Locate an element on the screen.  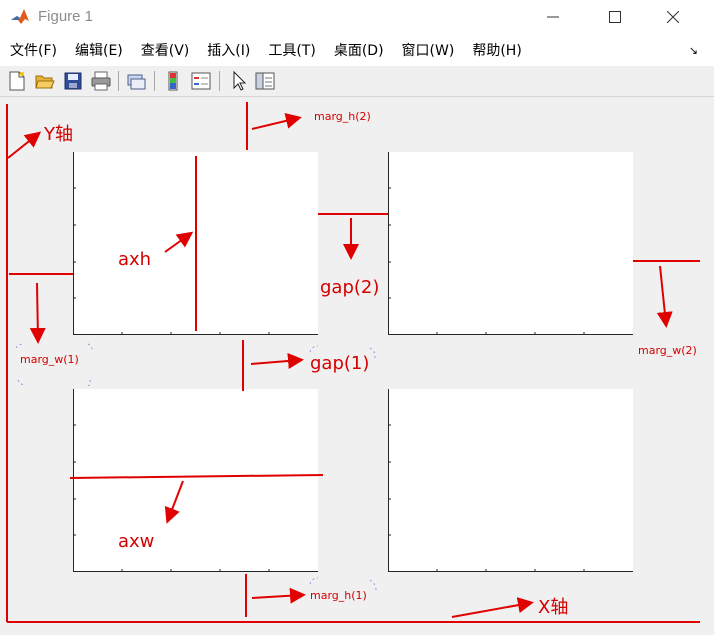
dock-figure-icon: ↘ is located at coordinates (693, 50).